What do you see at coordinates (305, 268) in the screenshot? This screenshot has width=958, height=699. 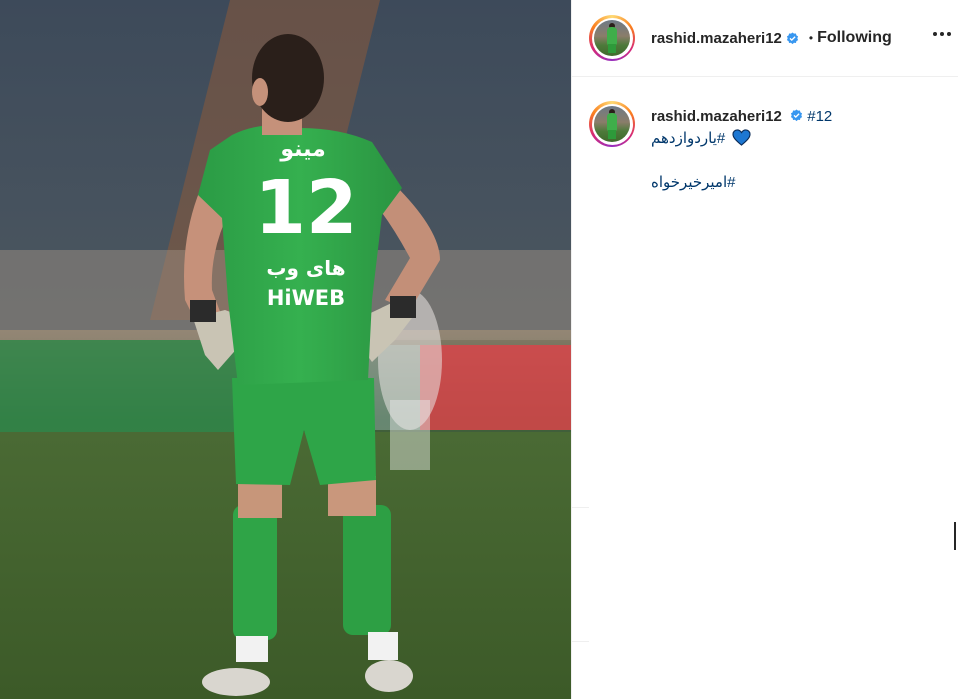 I see `sponsor-bottom-fa-text: های وب` at bounding box center [305, 268].